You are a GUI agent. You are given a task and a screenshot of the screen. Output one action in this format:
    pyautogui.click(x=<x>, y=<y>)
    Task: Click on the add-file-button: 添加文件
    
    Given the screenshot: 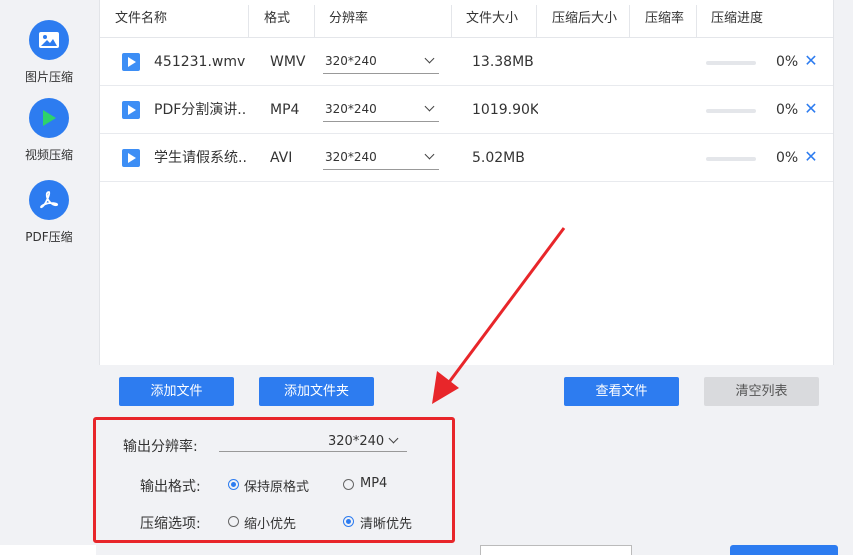 What is the action you would take?
    pyautogui.click(x=176, y=391)
    